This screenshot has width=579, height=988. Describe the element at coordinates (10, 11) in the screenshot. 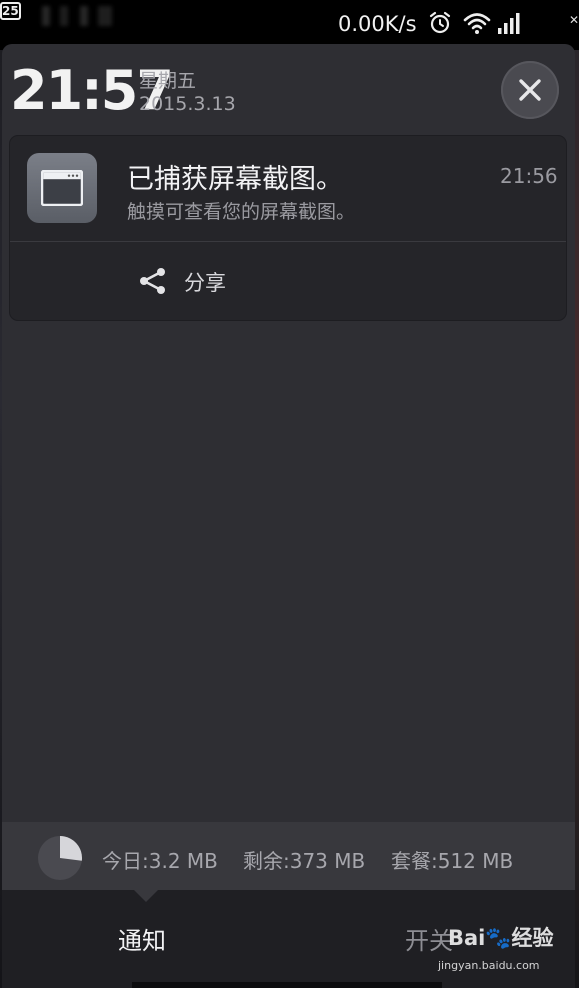

I see `battery-icon: 25` at that location.